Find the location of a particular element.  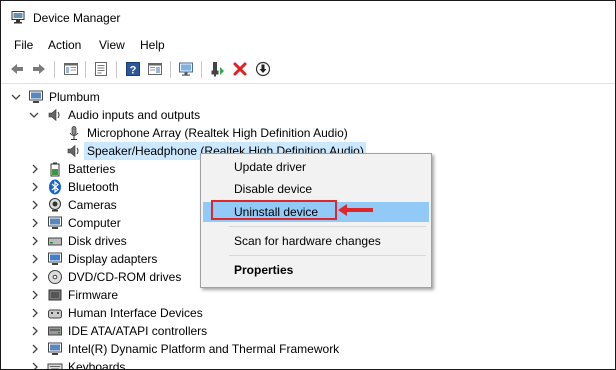

menu-view: View is located at coordinates (112, 45).